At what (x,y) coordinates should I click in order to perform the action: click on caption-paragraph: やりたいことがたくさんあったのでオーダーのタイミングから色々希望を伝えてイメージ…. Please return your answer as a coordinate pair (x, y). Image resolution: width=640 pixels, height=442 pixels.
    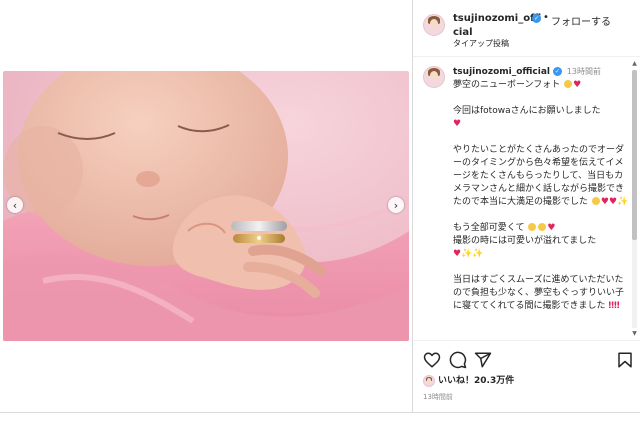
    Looking at the image, I should click on (542, 176).